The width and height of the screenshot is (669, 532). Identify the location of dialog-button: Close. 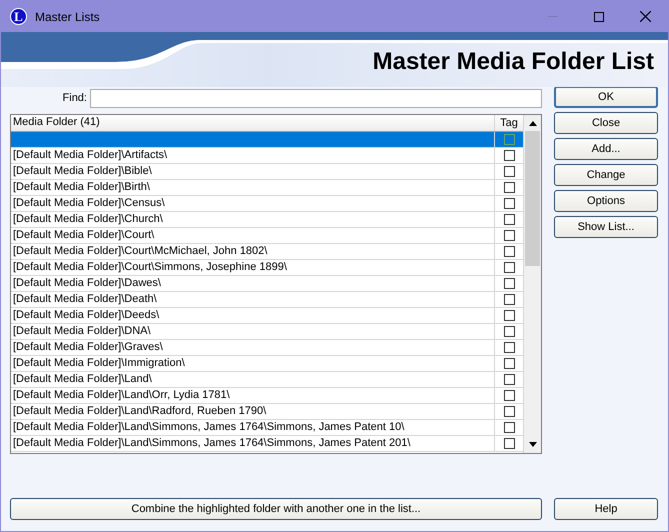
(606, 123).